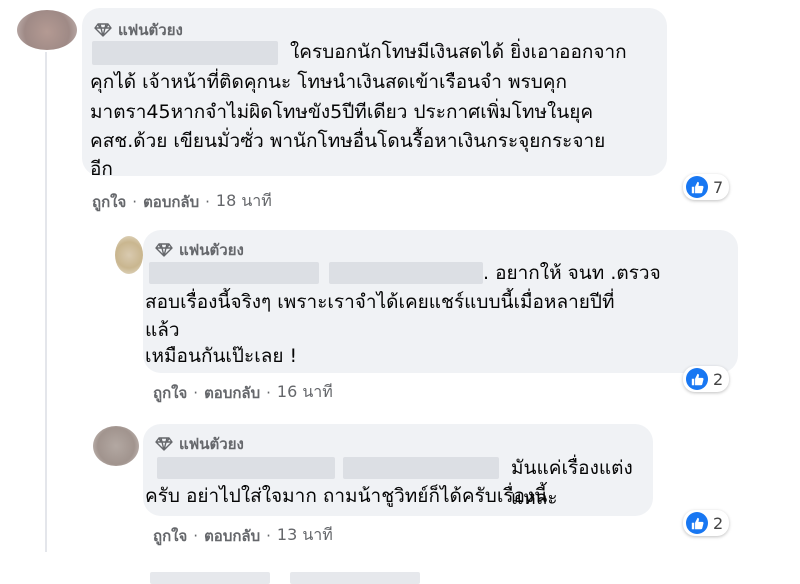 This screenshot has height=584, width=800. I want to click on timestamp: 16 นาที, so click(305, 392).